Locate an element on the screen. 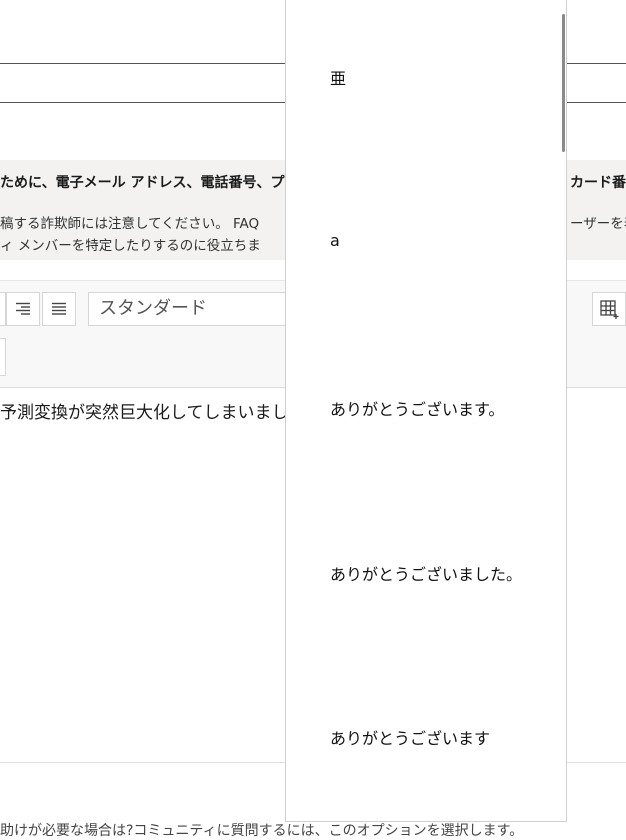  ime-candidate-3: ありがとうございます。 is located at coordinates (417, 408).